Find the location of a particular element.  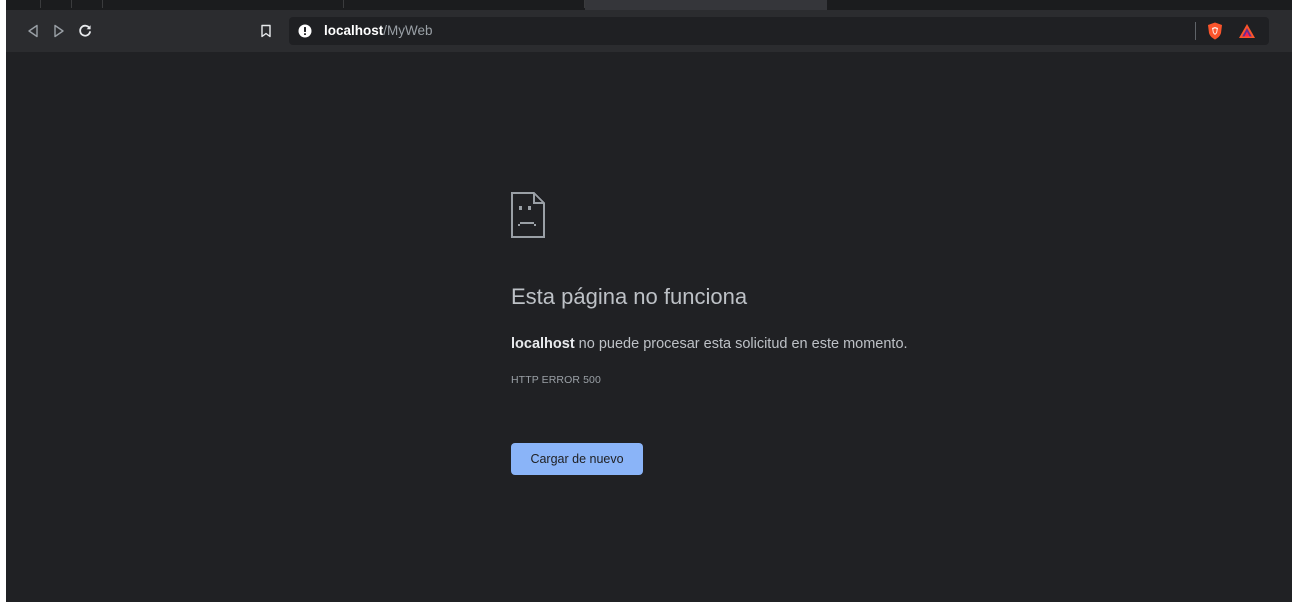

forward-icon is located at coordinates (59, 31).